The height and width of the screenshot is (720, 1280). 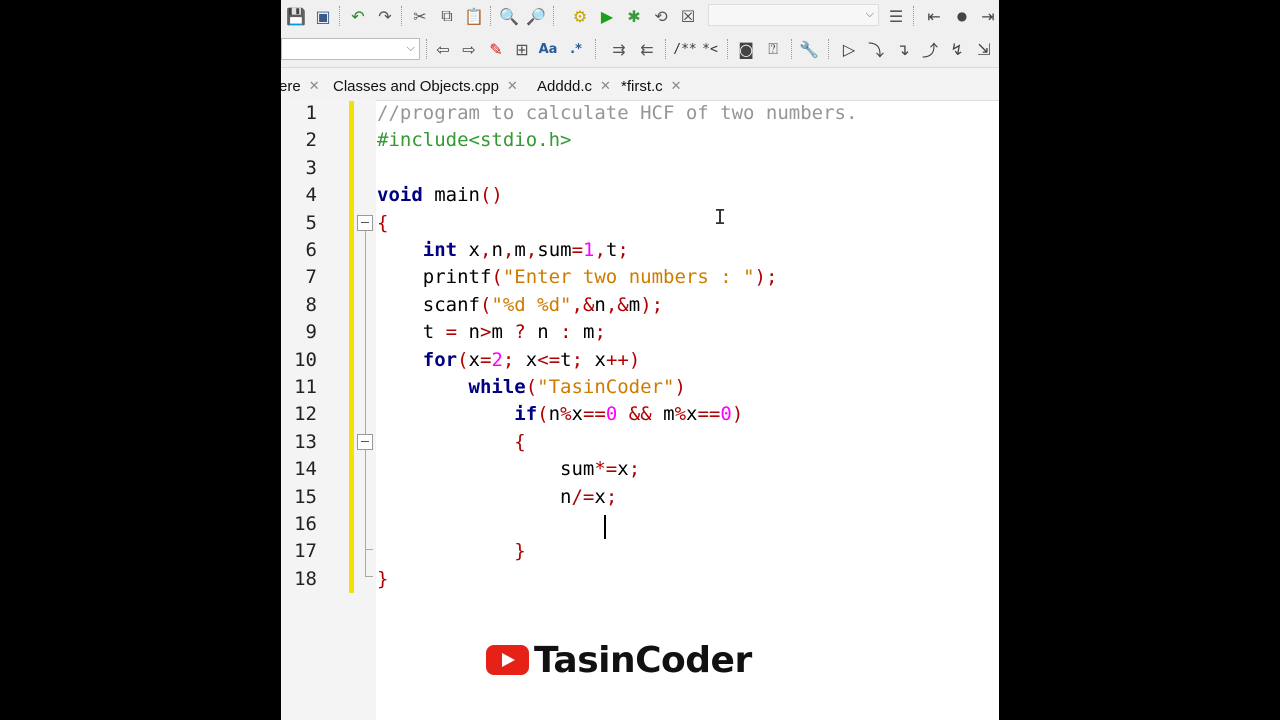 I want to click on tab-classes-and-objects: Classes and Objects.cpp ✕, so click(x=425, y=86).